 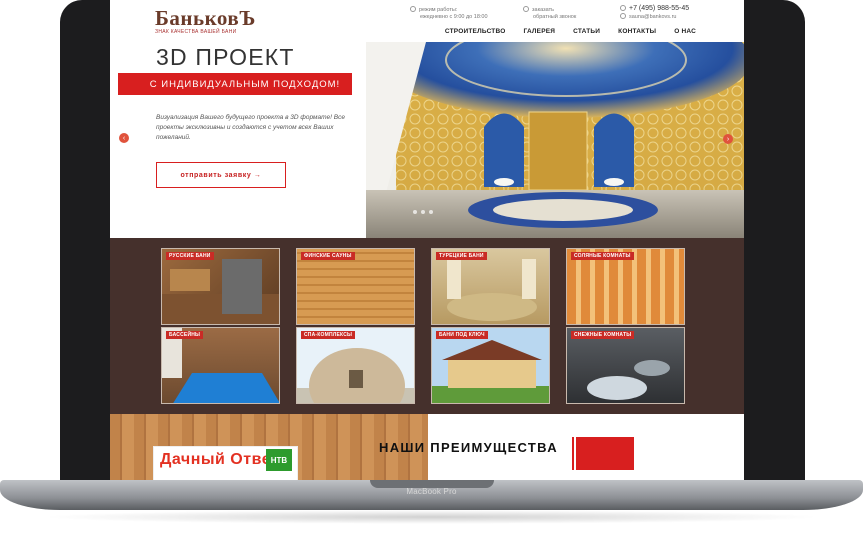 I want to click on email-link: sauna@bankovs.ru, so click(x=648, y=16).